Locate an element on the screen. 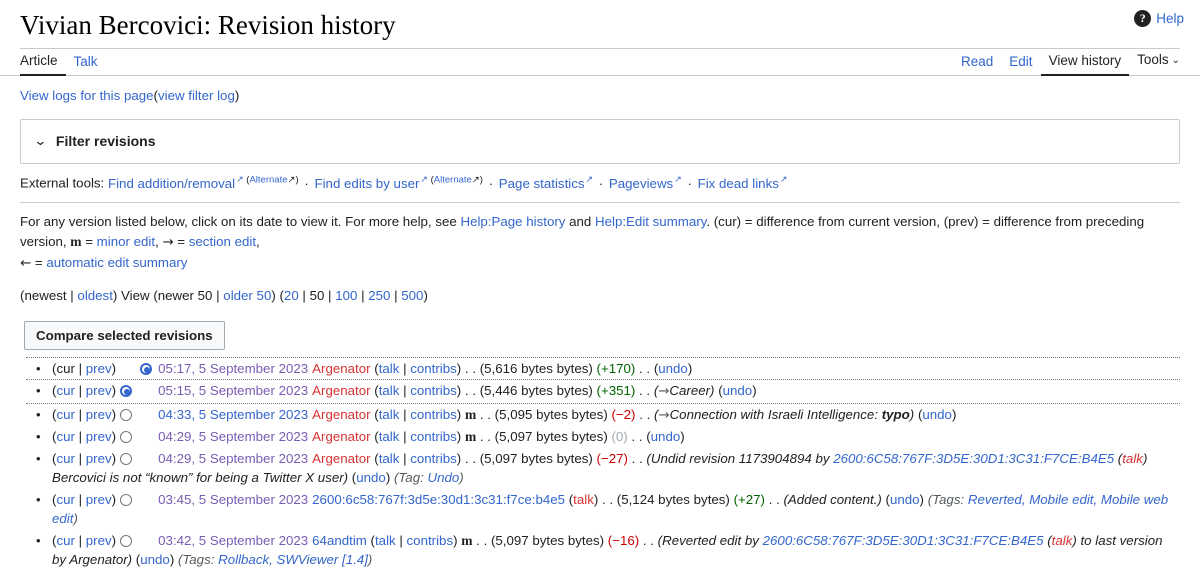 The height and width of the screenshot is (567, 1200). tab-read: Read is located at coordinates (977, 64).